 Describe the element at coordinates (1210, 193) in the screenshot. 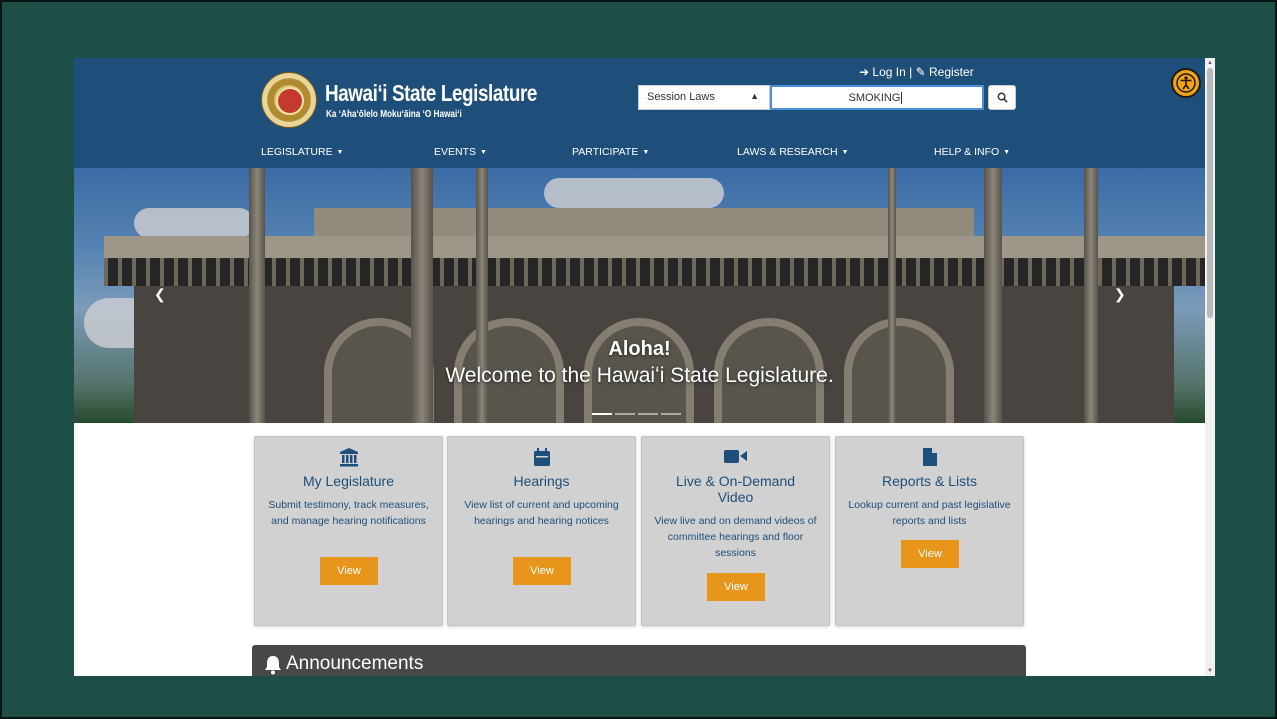

I see `scroll-thumb` at that location.